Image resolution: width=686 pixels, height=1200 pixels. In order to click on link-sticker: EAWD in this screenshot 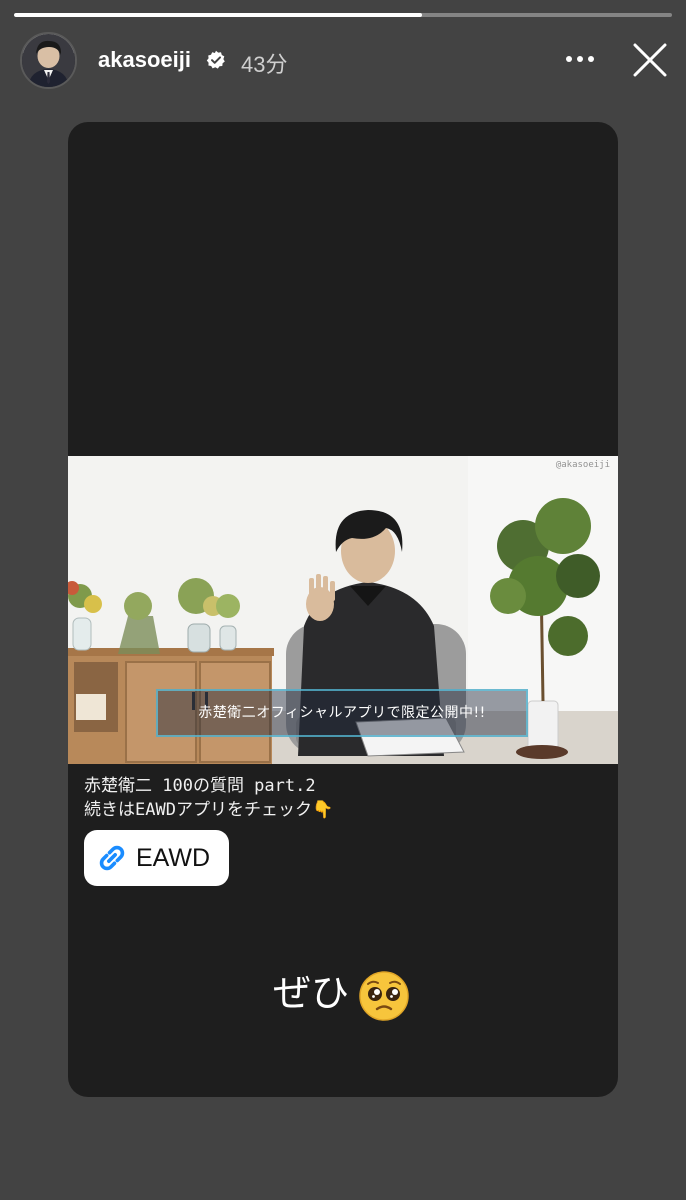, I will do `click(156, 858)`.